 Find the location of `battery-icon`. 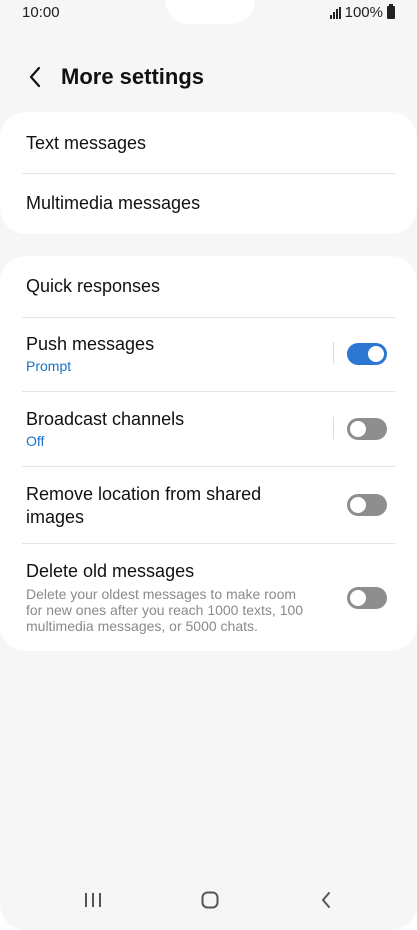

battery-icon is located at coordinates (391, 11).